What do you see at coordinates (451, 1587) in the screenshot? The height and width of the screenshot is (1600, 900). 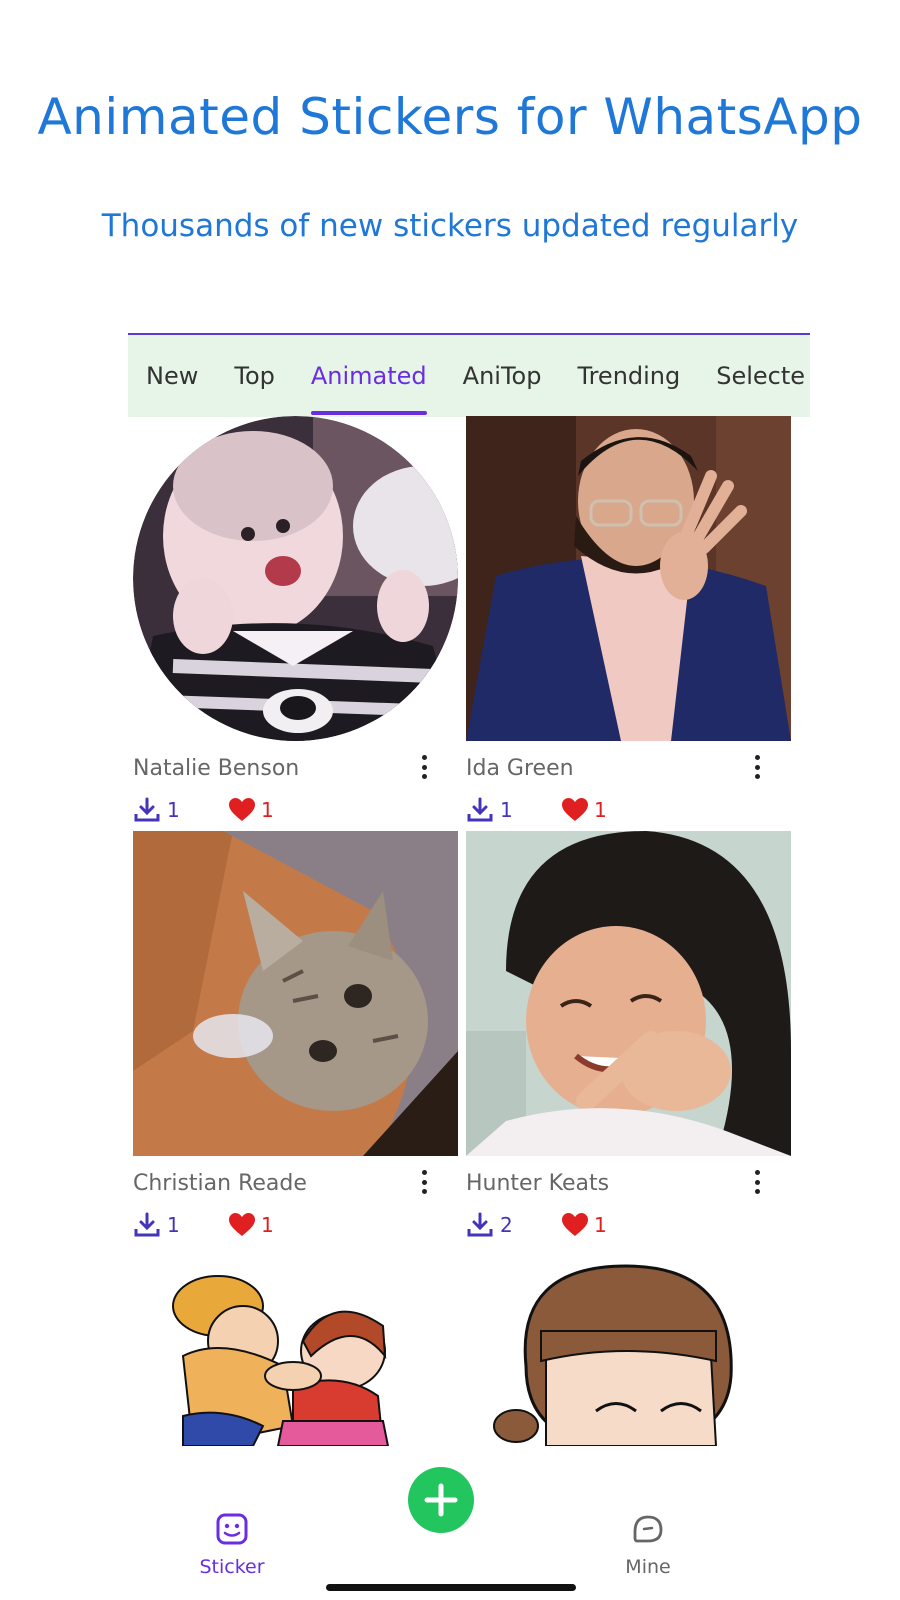 I see `home-indicator` at bounding box center [451, 1587].